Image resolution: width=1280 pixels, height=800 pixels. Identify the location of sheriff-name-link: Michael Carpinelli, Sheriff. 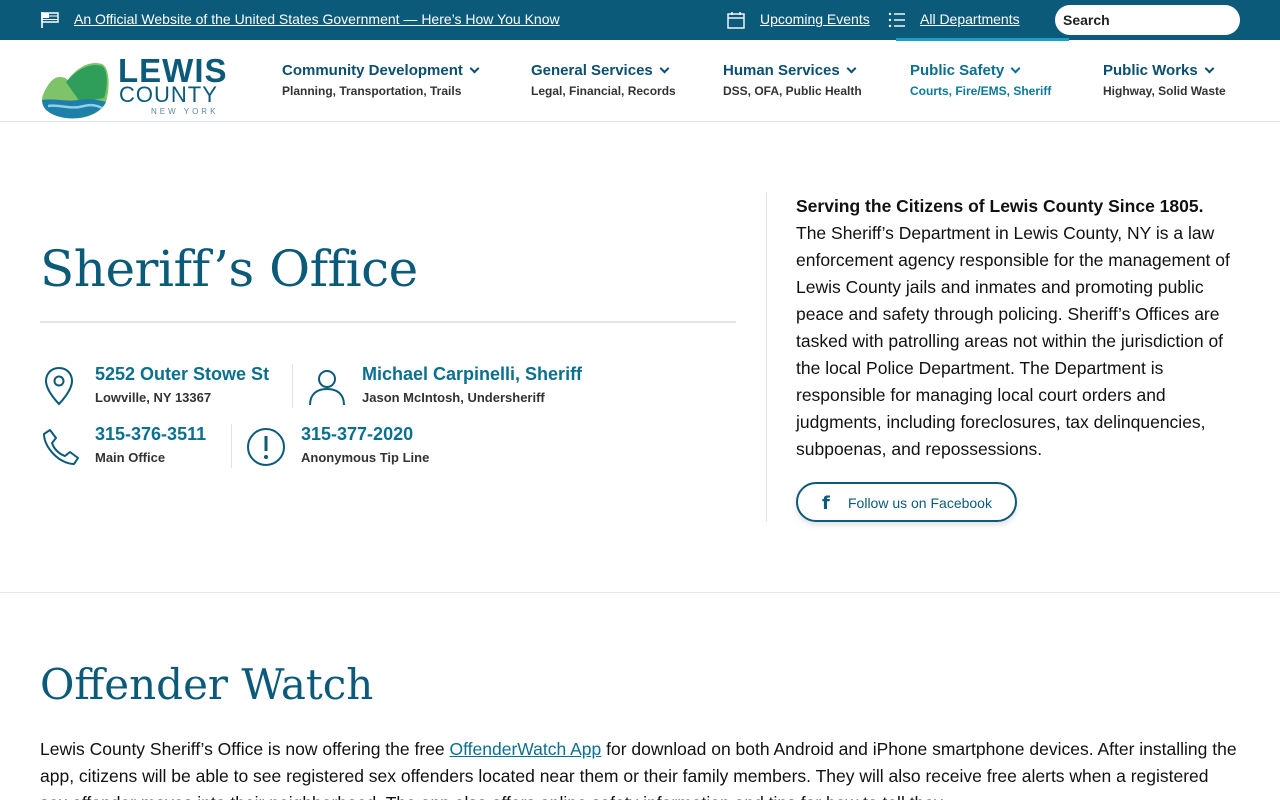
(472, 374).